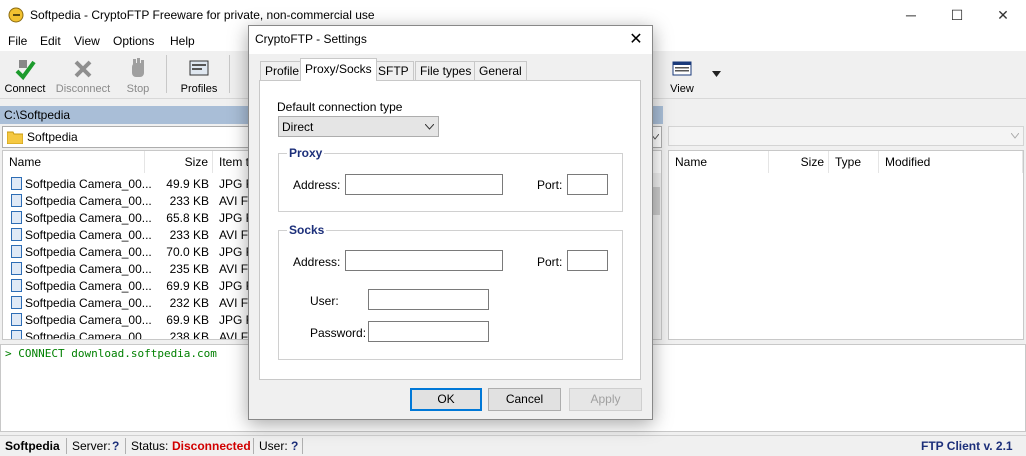  Describe the element at coordinates (446, 399) in the screenshot. I see `ok-button: OK` at that location.